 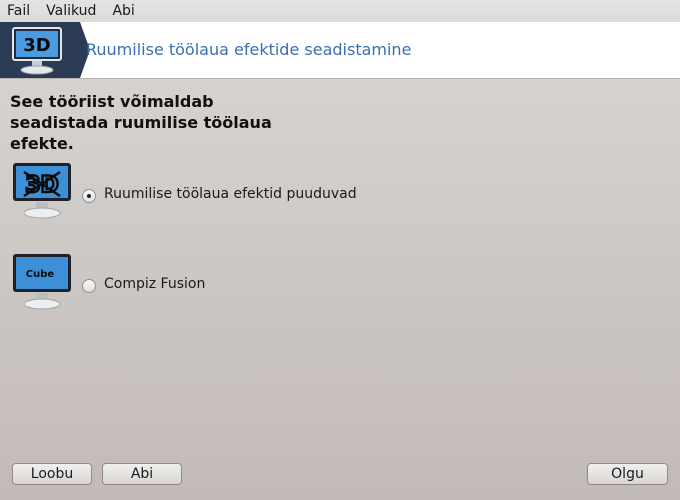 I want to click on menu-options: Valikud, so click(x=71, y=11).